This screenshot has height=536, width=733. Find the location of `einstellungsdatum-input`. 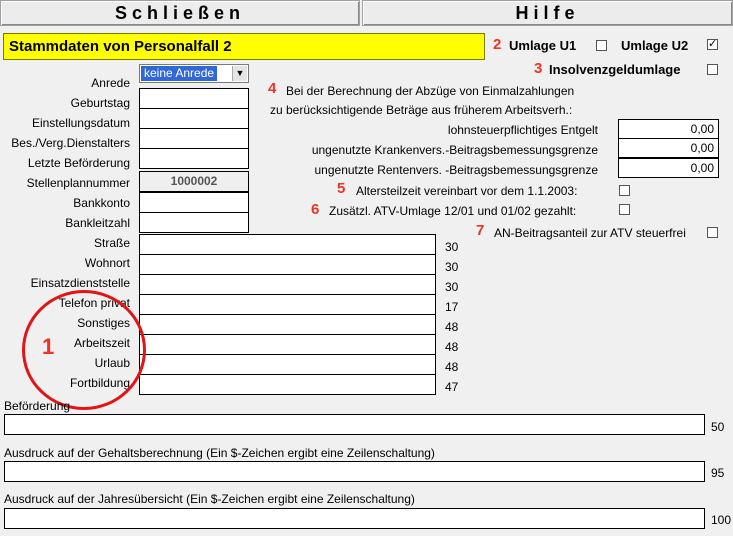

einstellungsdatum-input is located at coordinates (194, 118).